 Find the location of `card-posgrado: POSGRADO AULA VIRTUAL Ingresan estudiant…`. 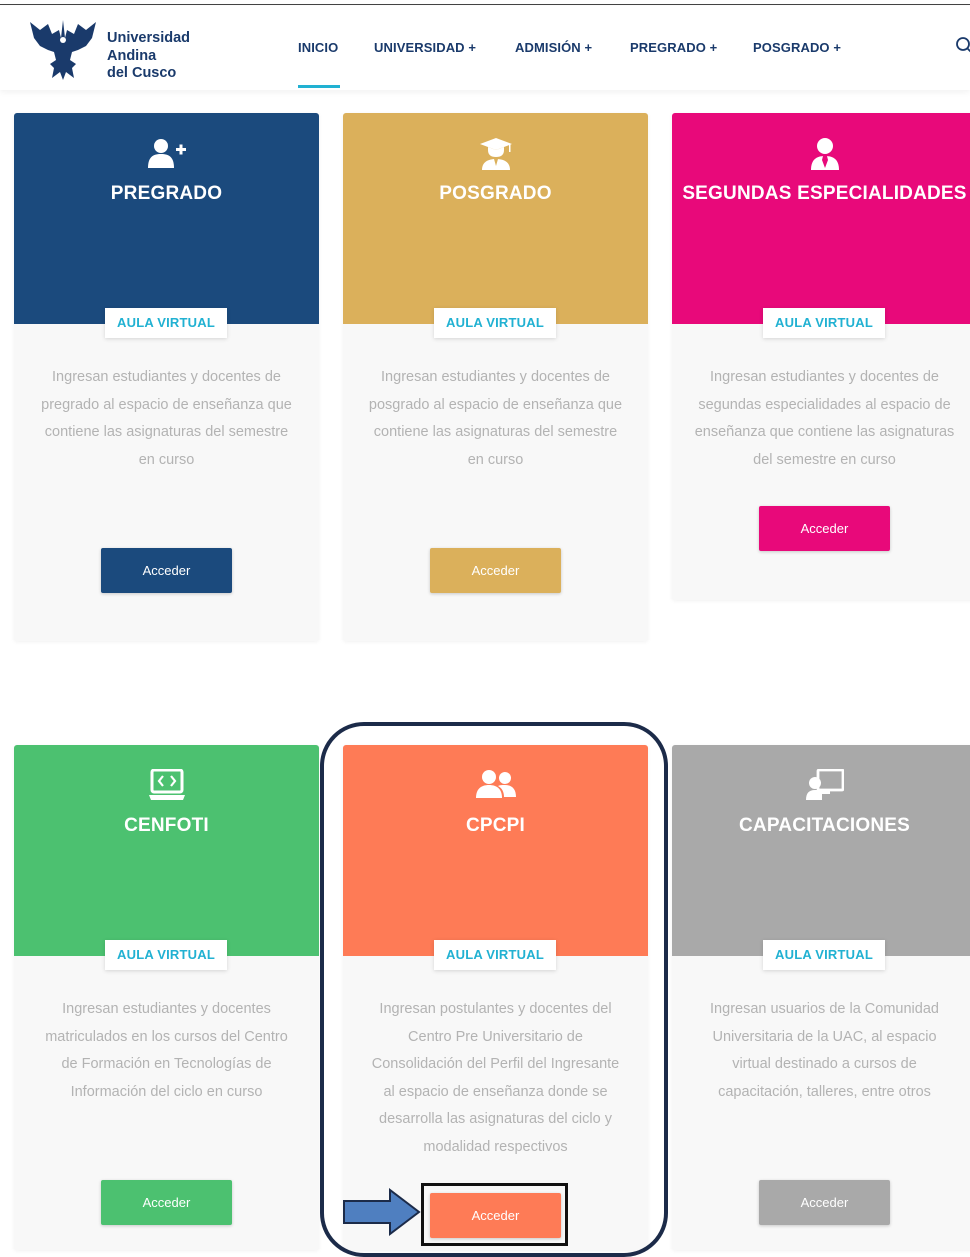

card-posgrado: POSGRADO AULA VIRTUAL Ingresan estudiant… is located at coordinates (495, 377).